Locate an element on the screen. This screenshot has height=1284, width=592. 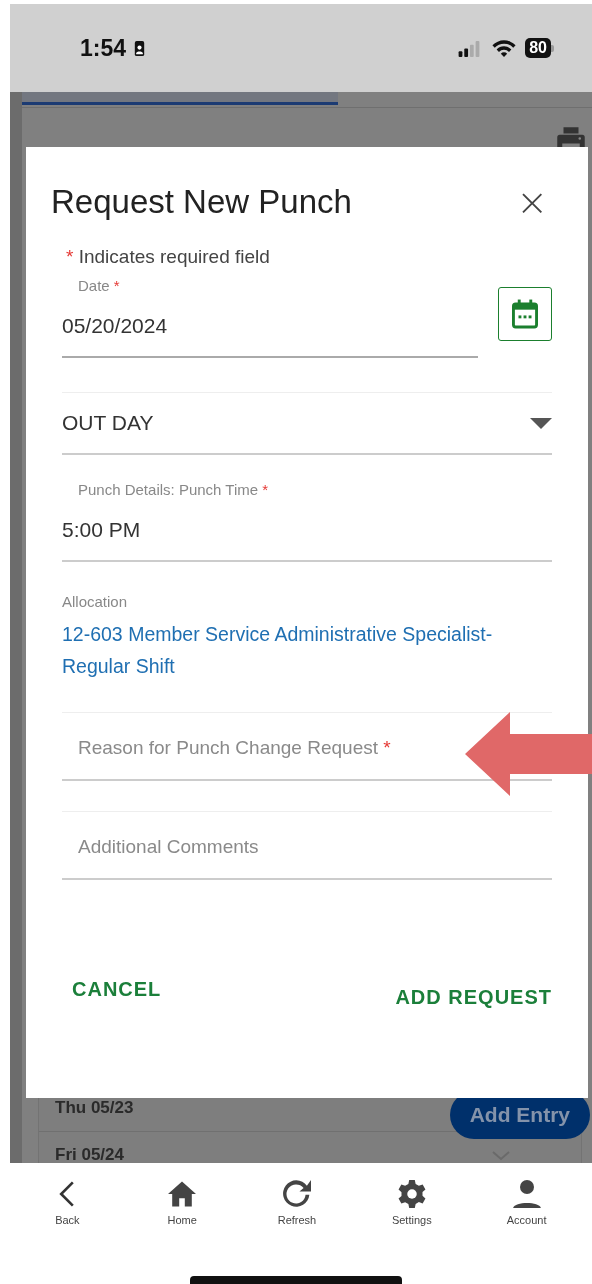
wifi-icon is located at coordinates (504, 48).